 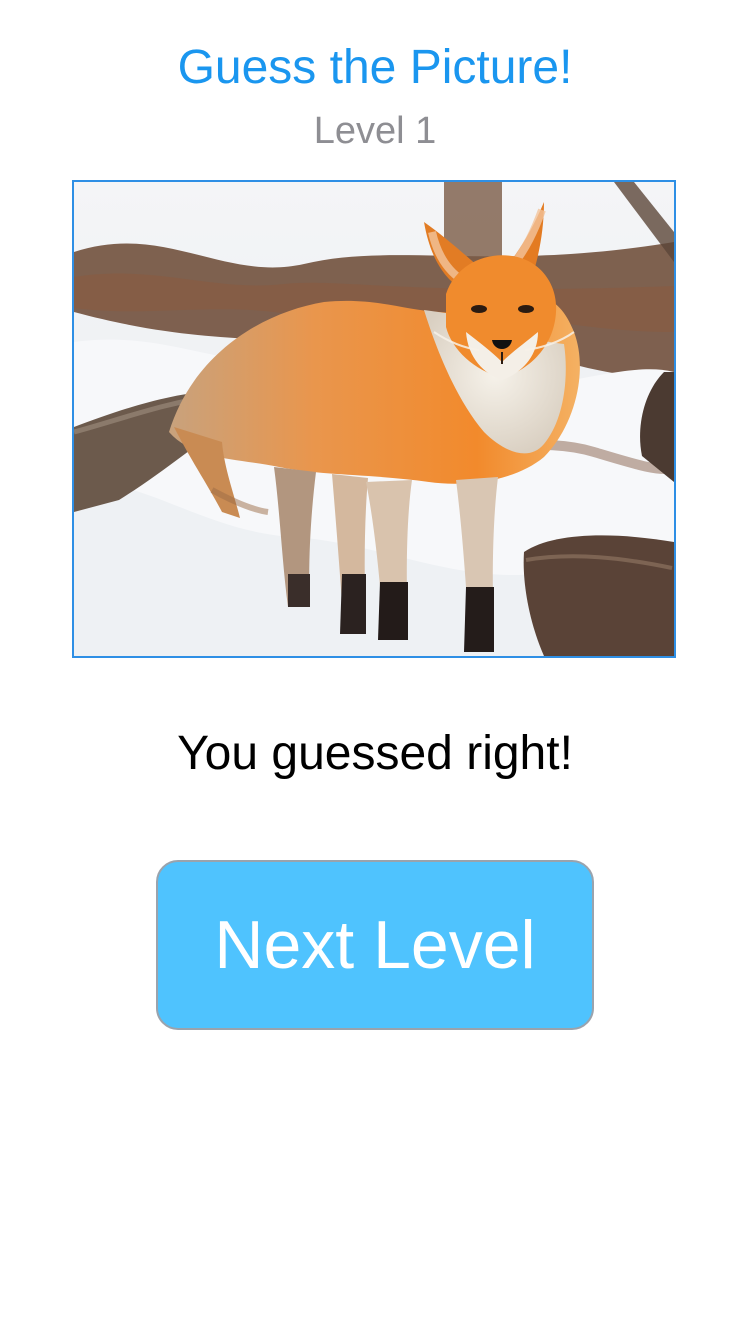 I want to click on level-label: Level 1, so click(x=375, y=131).